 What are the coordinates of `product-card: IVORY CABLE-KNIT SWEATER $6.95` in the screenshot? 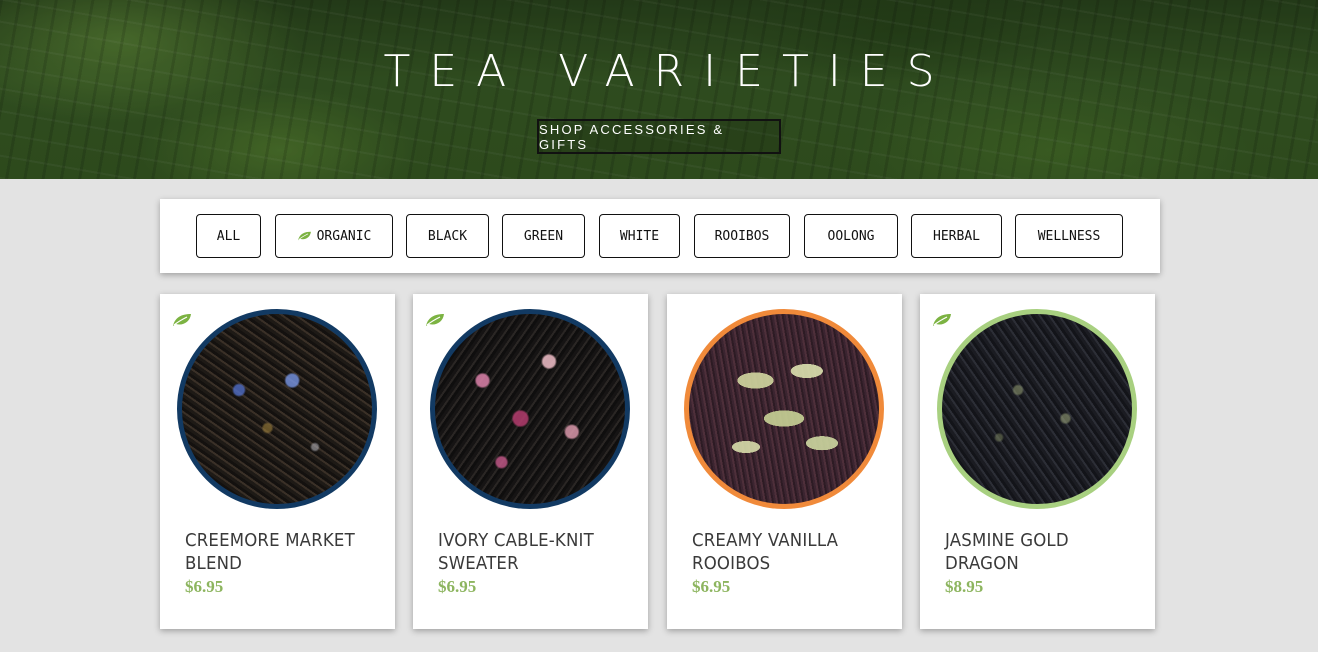 It's located at (530, 461).